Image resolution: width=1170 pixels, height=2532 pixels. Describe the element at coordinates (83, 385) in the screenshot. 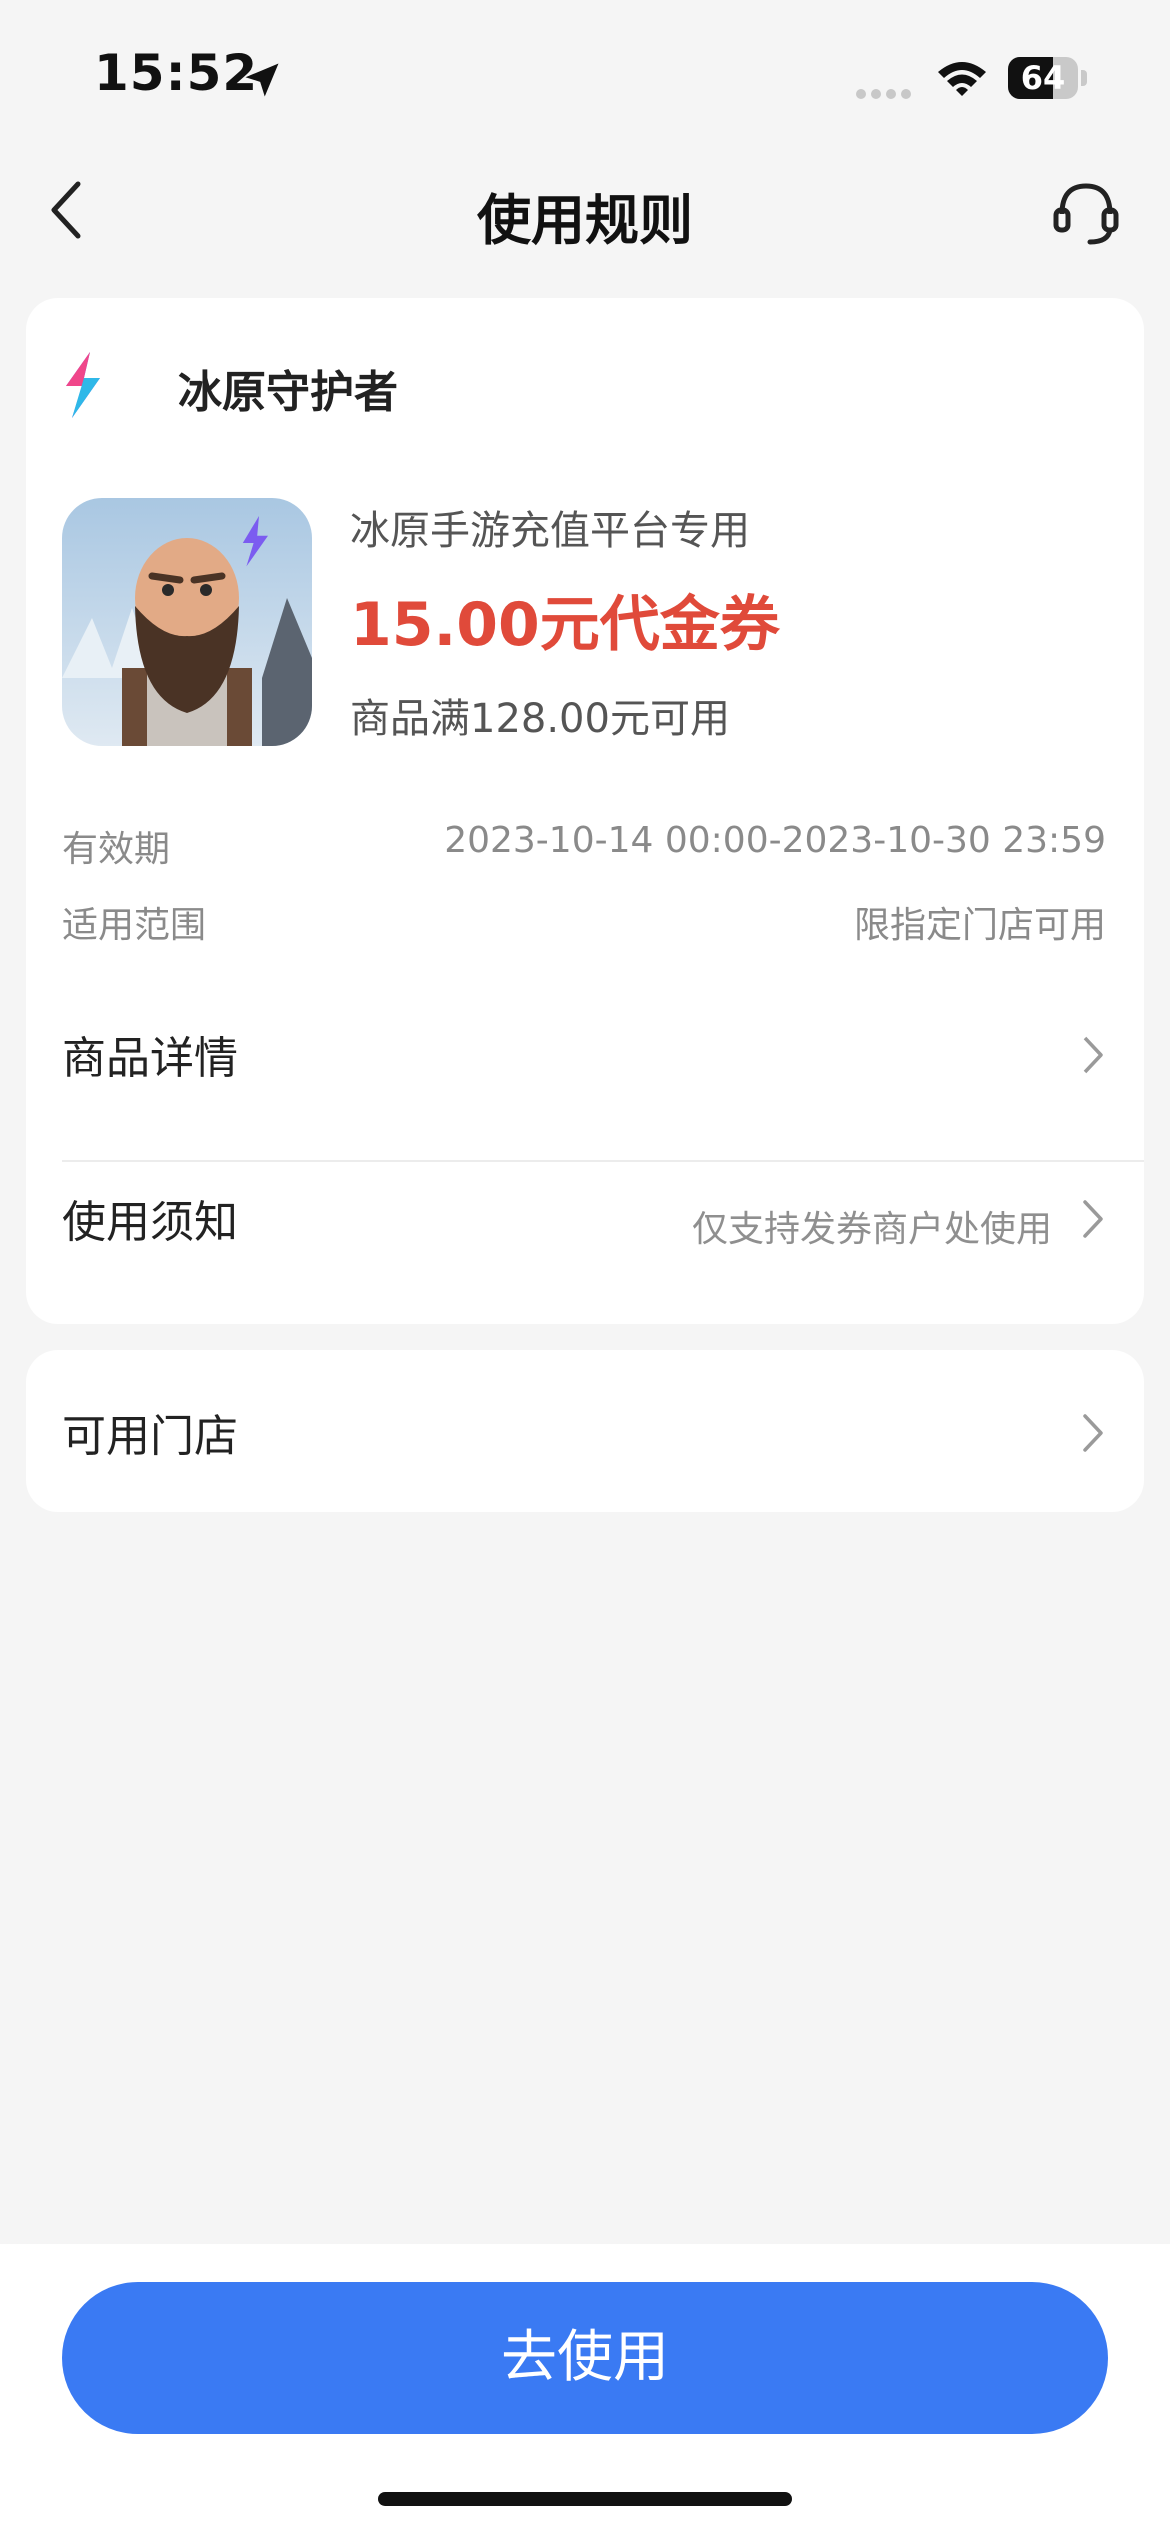

I see `merchant-logo-icon` at that location.